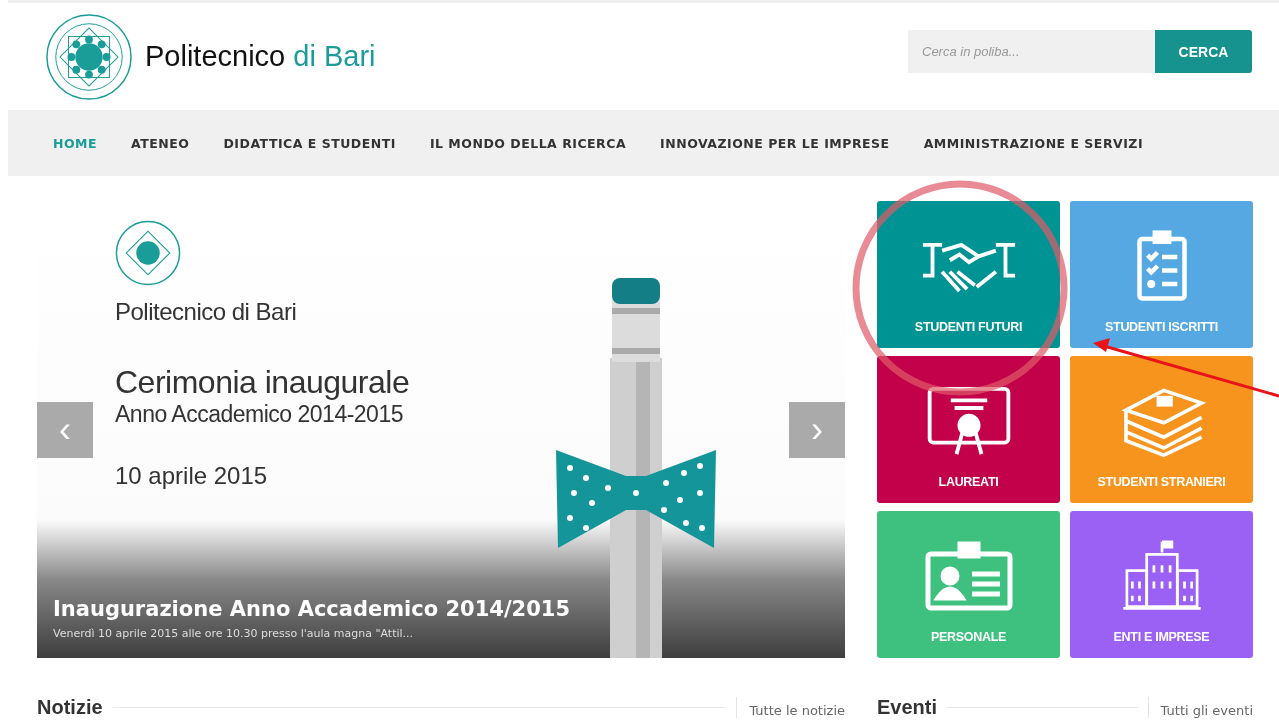 The width and height of the screenshot is (1279, 723). I want to click on section-heading: Notizie, so click(70, 707).